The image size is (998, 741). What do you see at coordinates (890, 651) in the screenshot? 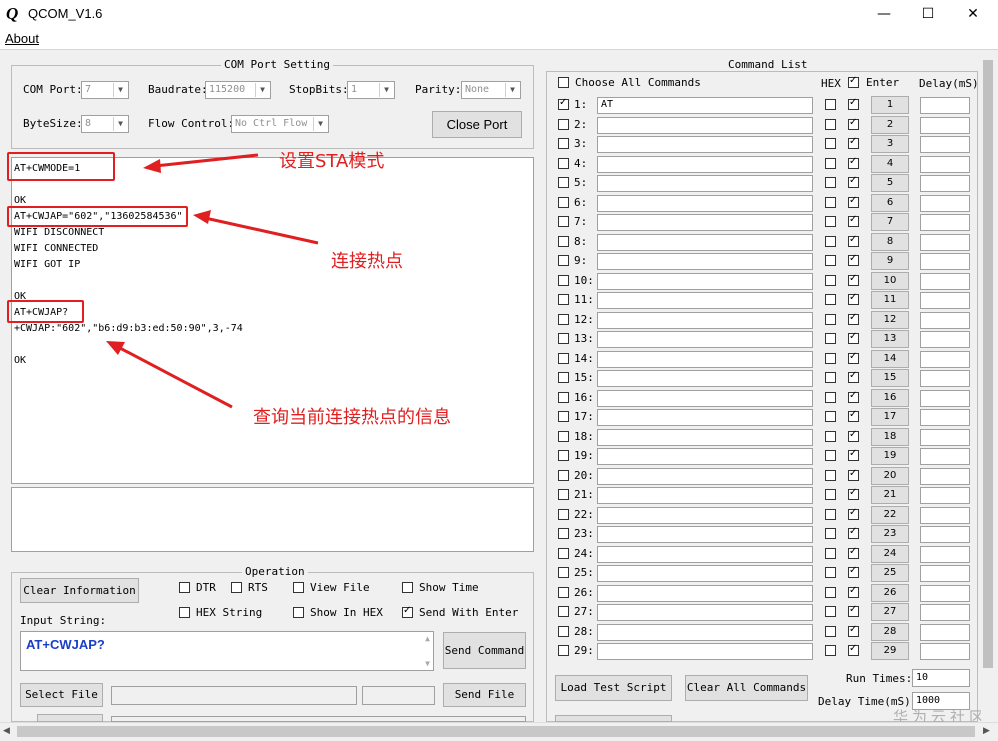
I see `send-command-29-button: 29` at bounding box center [890, 651].